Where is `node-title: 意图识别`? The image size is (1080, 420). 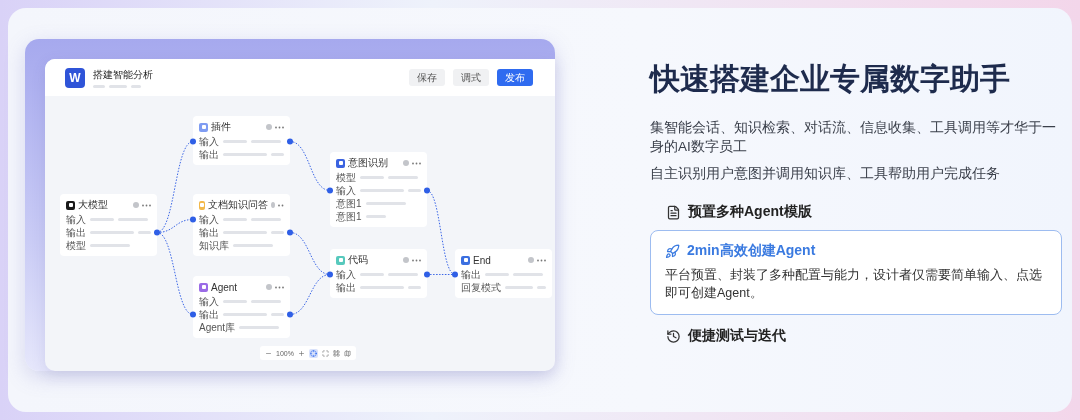
node-title: 意图识别 is located at coordinates (368, 163).